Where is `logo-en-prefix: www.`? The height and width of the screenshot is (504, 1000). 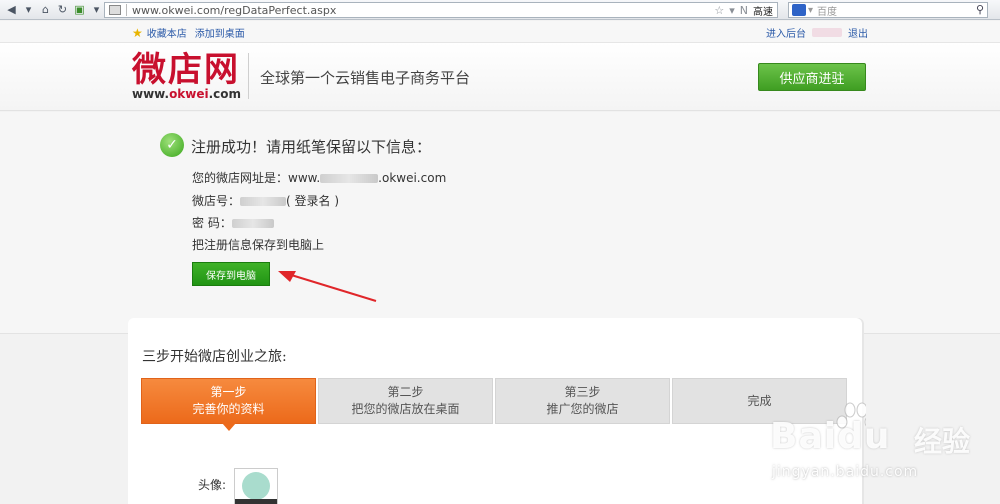
logo-en-prefix: www. is located at coordinates (151, 94).